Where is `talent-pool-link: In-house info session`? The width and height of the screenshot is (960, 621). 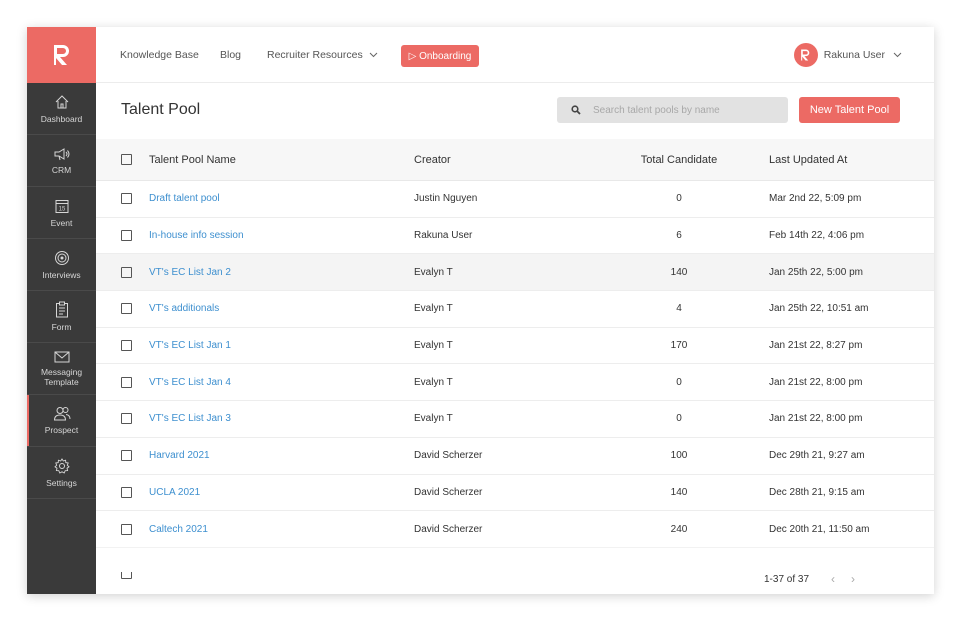
talent-pool-link: In-house info session is located at coordinates (281, 235).